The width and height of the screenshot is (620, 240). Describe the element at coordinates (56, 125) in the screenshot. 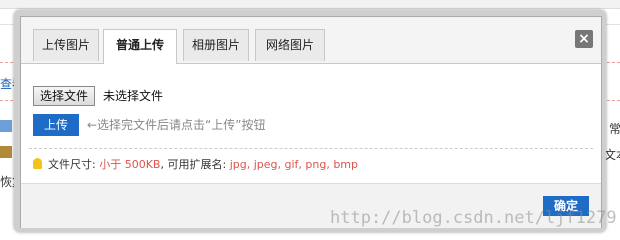

I see `upload-button: 上传` at that location.